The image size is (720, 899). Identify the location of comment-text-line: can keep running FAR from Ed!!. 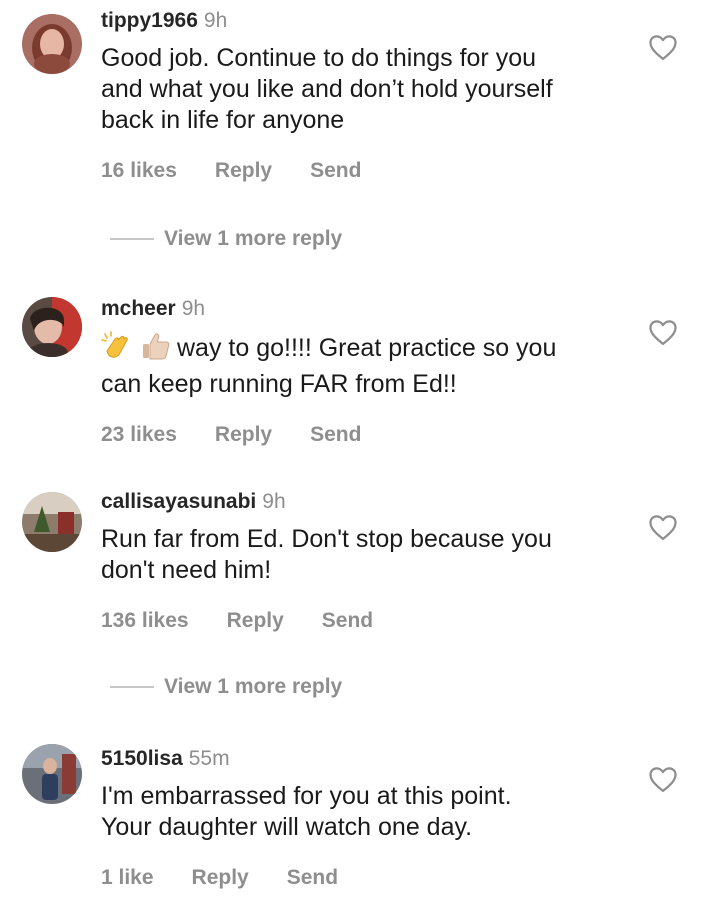
(279, 384).